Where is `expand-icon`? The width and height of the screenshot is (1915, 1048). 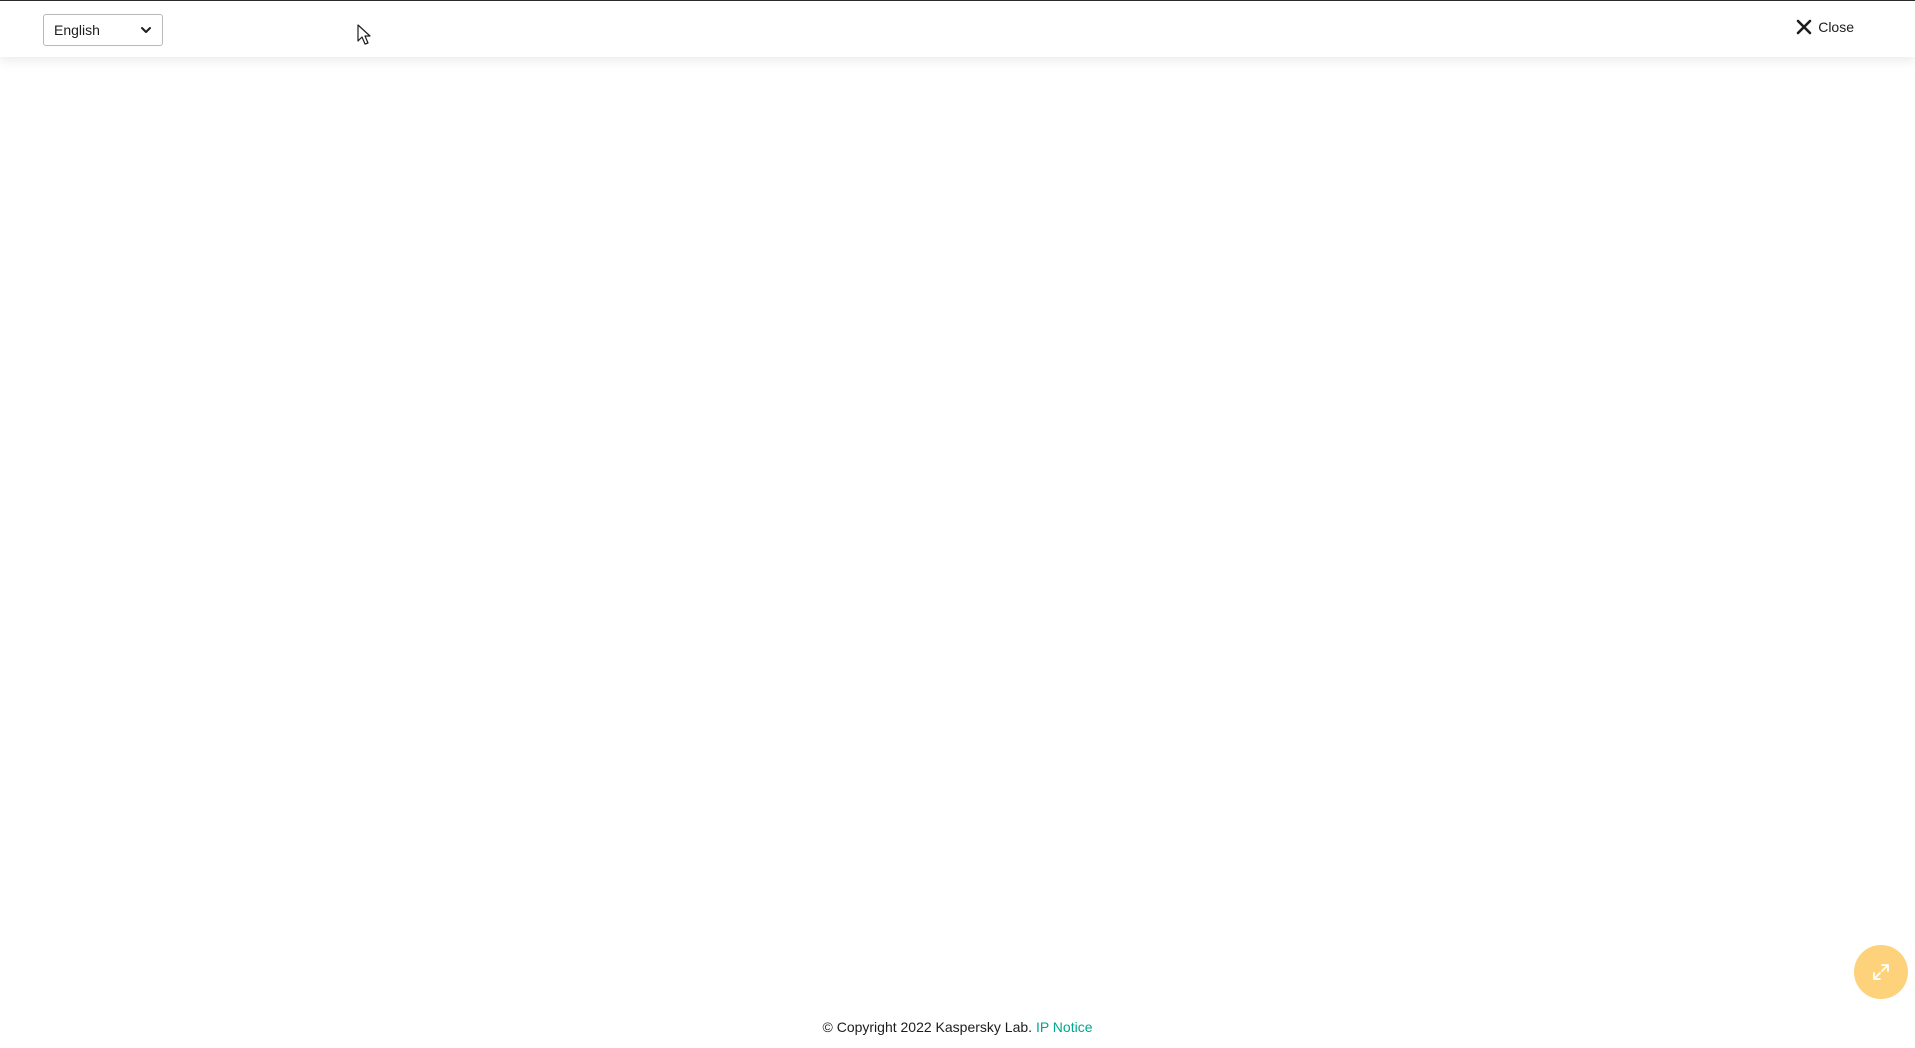
expand-icon is located at coordinates (1881, 972).